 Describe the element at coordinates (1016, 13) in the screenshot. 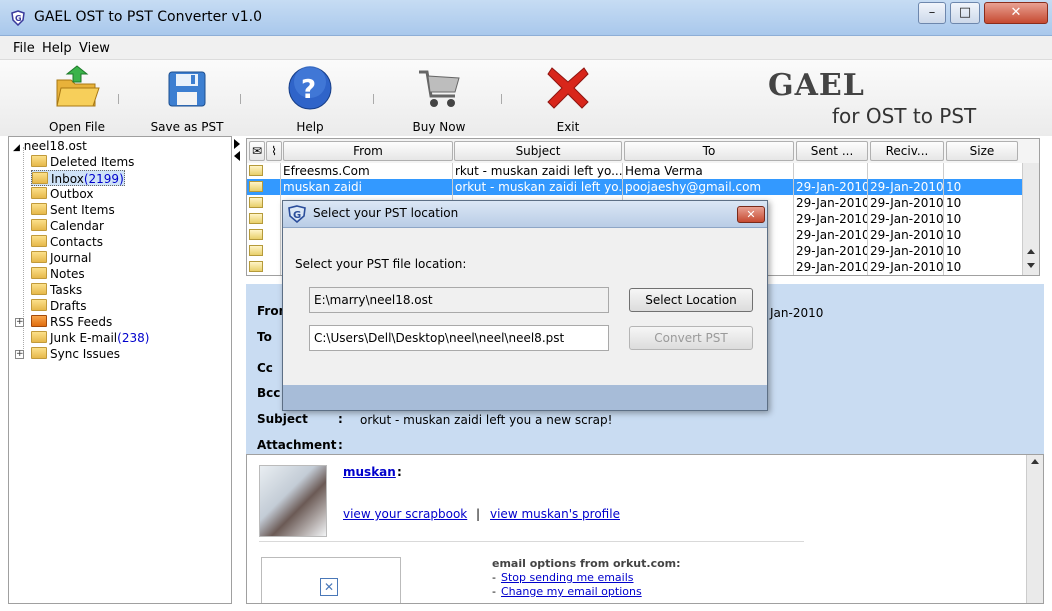

I see `close-window-button: ✕` at that location.